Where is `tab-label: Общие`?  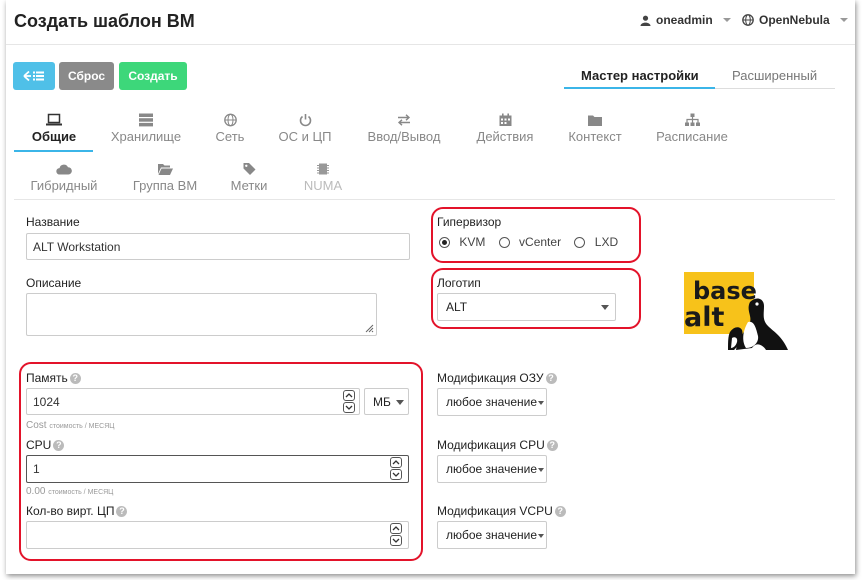 tab-label: Общие is located at coordinates (54, 136).